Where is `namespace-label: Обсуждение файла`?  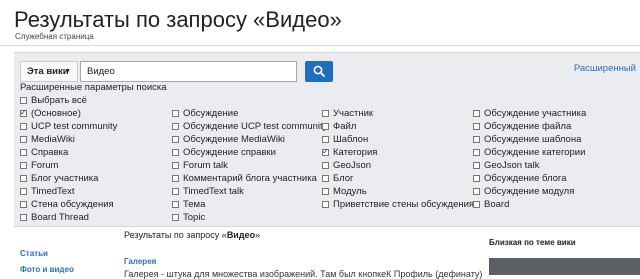 namespace-label: Обсуждение файла is located at coordinates (528, 126).